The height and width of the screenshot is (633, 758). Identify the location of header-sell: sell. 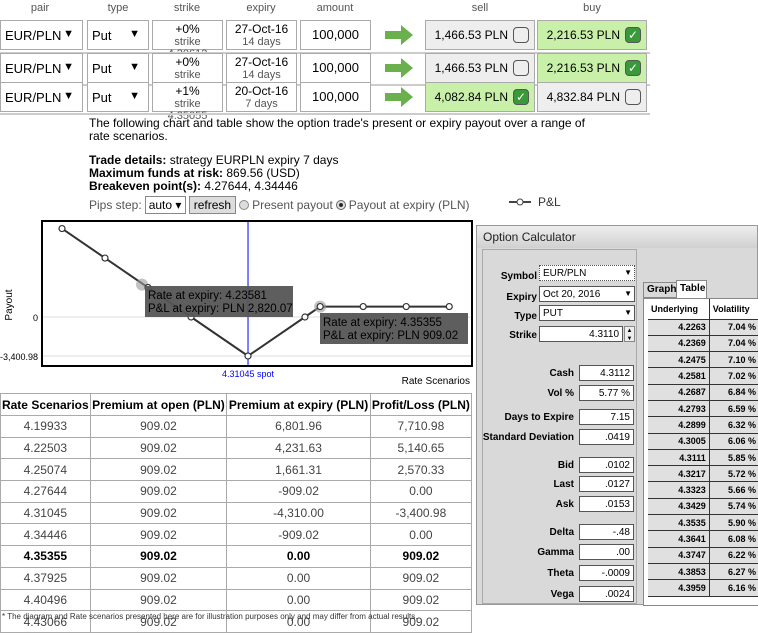
(480, 8).